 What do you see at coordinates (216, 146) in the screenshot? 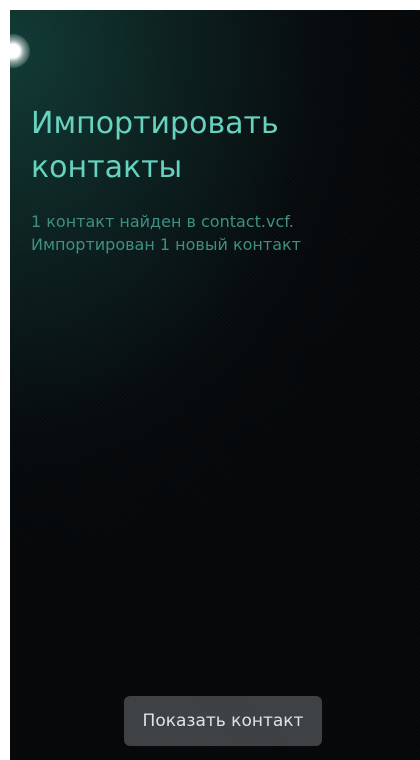
I see `page-title: Импортировать контакты` at bounding box center [216, 146].